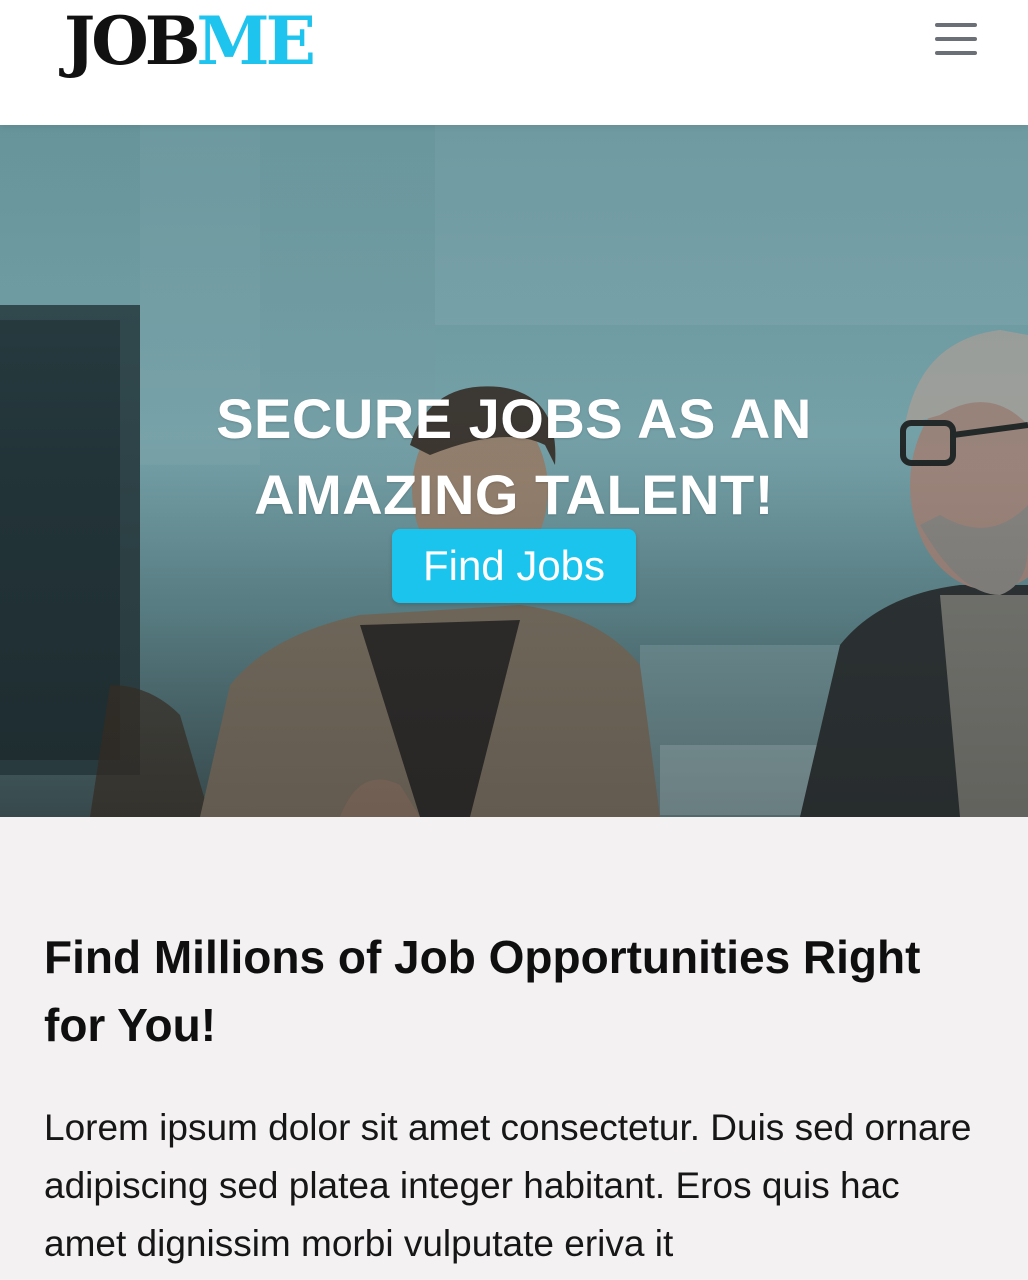  Describe the element at coordinates (514, 566) in the screenshot. I see `find-jobs-button: Find Jobs` at that location.